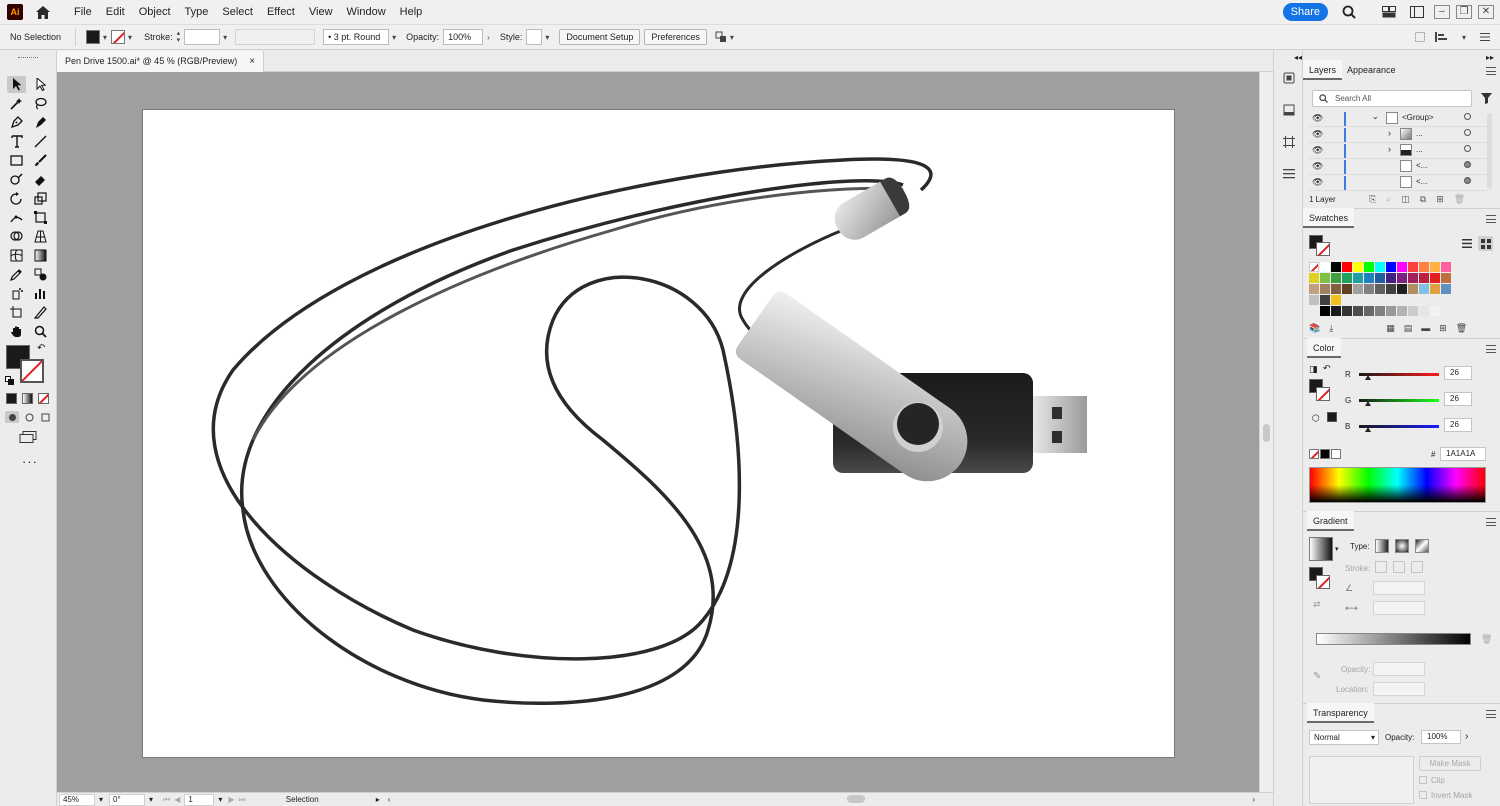 This screenshot has width=1500, height=806. I want to click on stroke-weight-stepper: ▴ ▾, so click(179, 37).